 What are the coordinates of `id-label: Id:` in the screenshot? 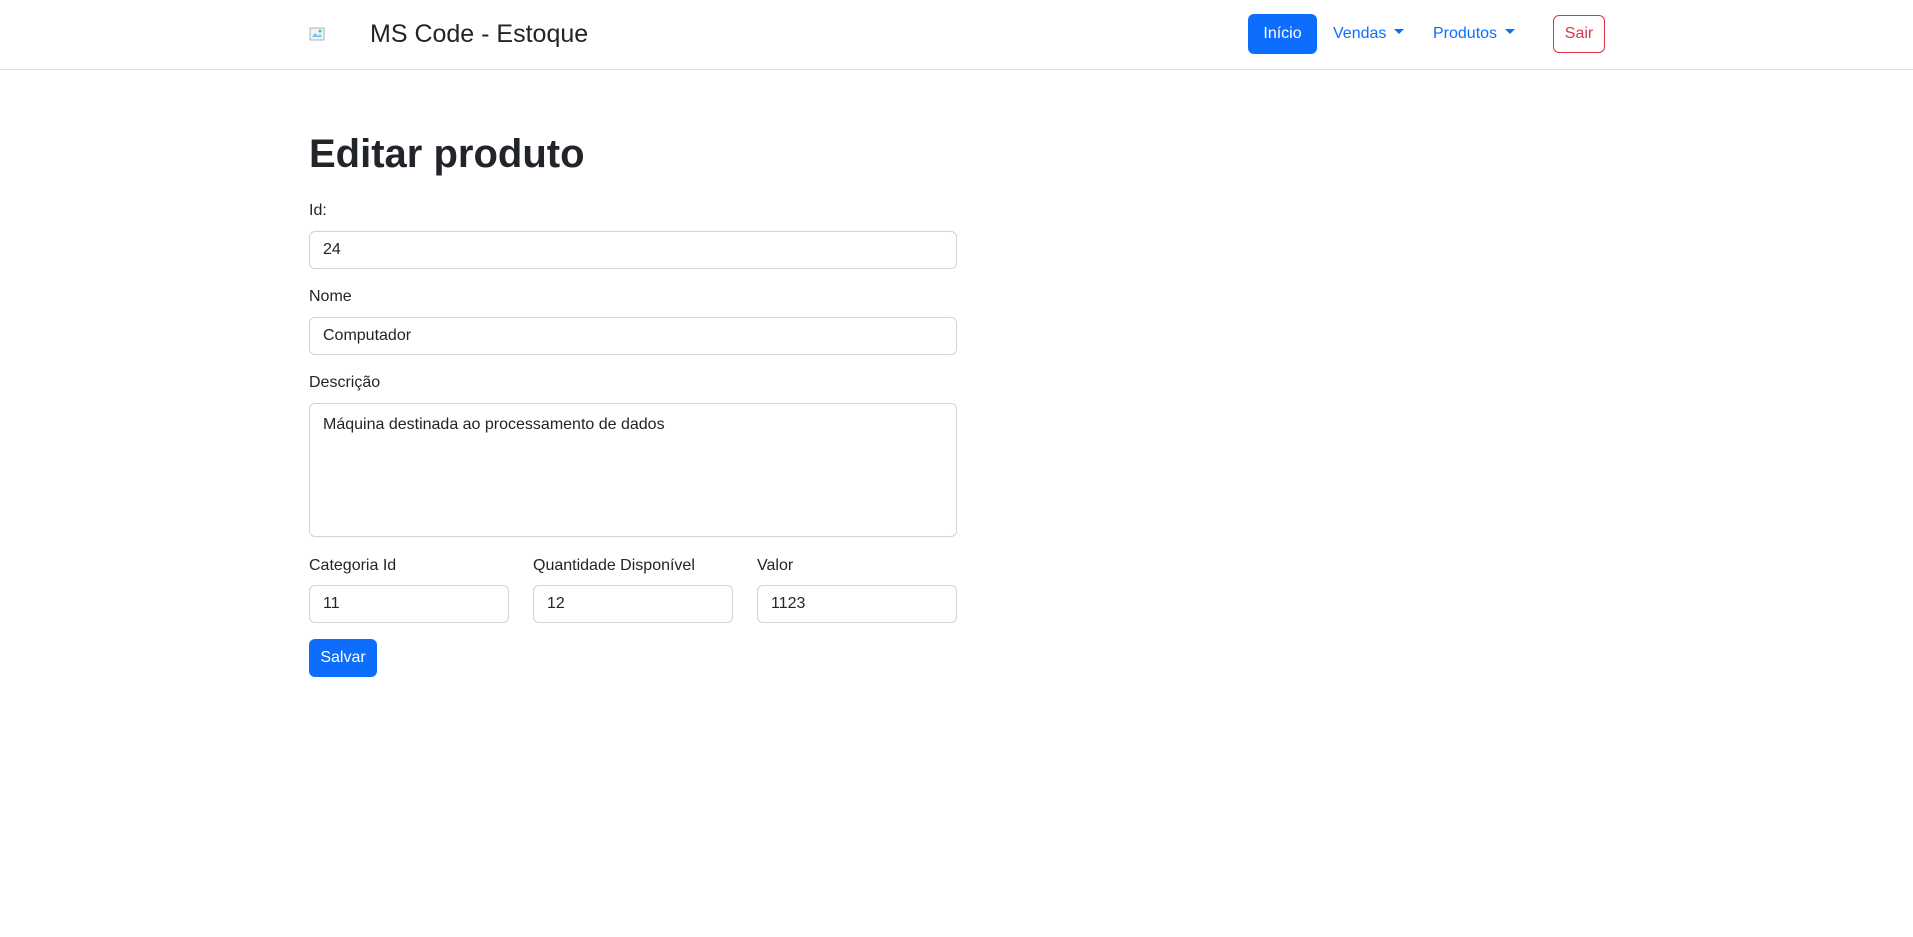 It's located at (318, 210).